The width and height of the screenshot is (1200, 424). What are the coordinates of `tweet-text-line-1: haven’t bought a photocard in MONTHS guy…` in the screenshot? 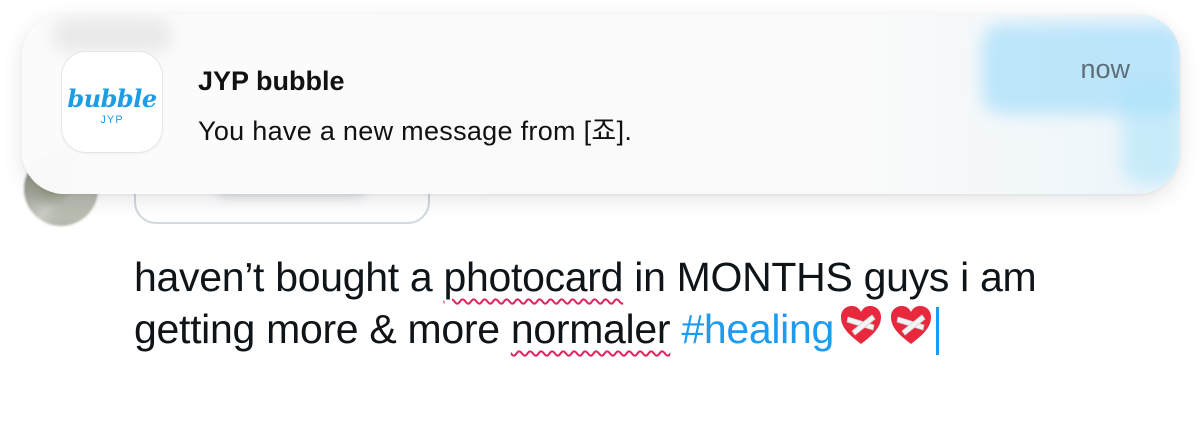 It's located at (585, 277).